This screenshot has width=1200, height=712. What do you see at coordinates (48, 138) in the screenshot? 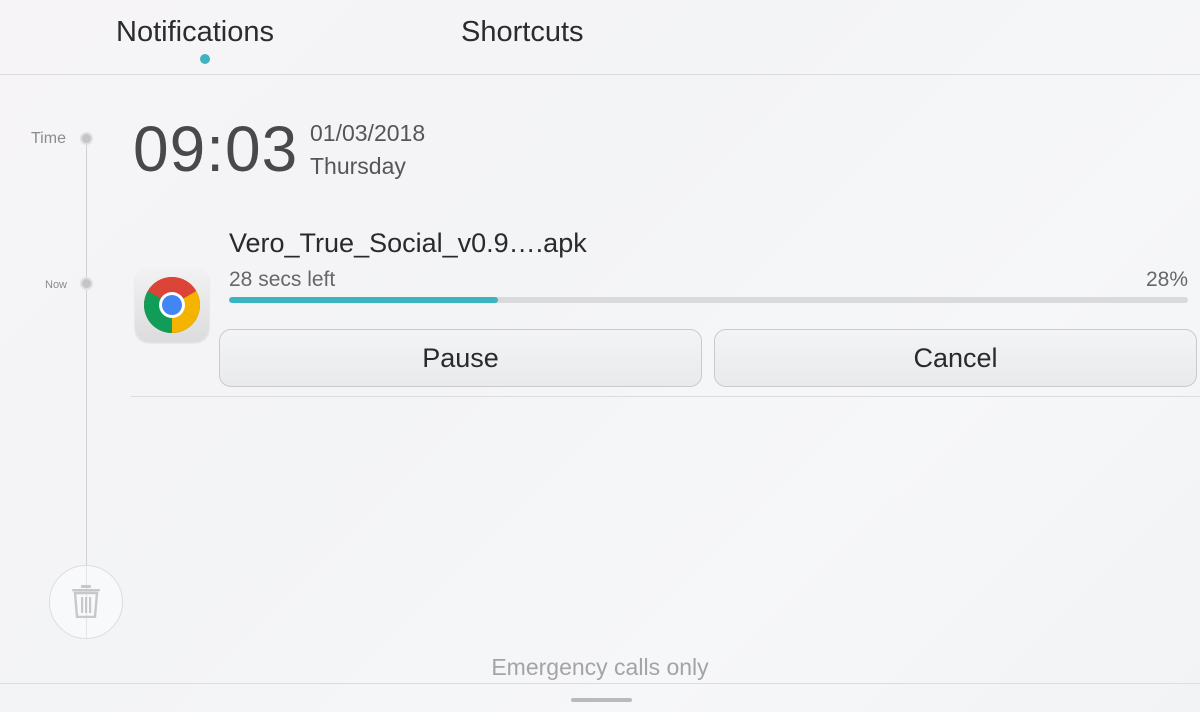
I see `timeline-label-time: Time` at bounding box center [48, 138].